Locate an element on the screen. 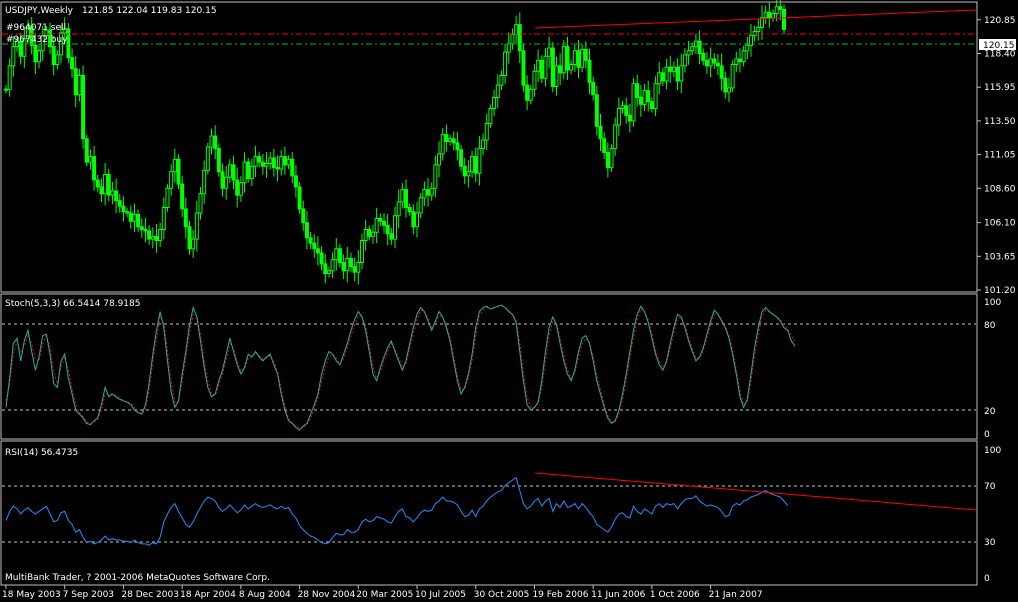 Image resolution: width=1018 pixels, height=602 pixels. stoch-tick-100: 100 is located at coordinates (992, 303).